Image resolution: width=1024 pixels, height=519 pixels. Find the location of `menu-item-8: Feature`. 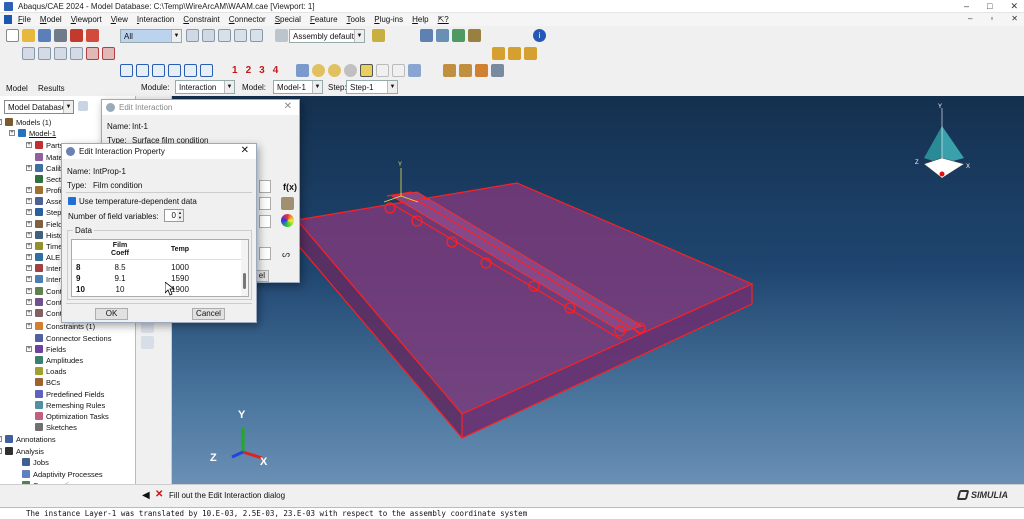

menu-item-8: Feature is located at coordinates (324, 19).